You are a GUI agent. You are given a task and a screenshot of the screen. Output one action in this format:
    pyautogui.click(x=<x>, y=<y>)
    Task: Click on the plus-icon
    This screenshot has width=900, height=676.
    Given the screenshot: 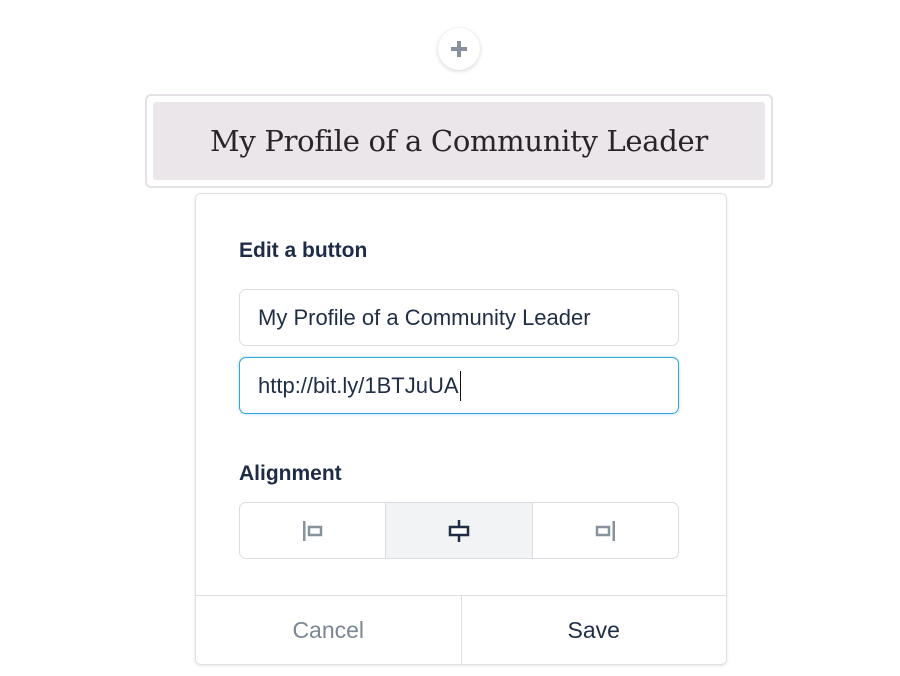 What is the action you would take?
    pyautogui.click(x=459, y=49)
    